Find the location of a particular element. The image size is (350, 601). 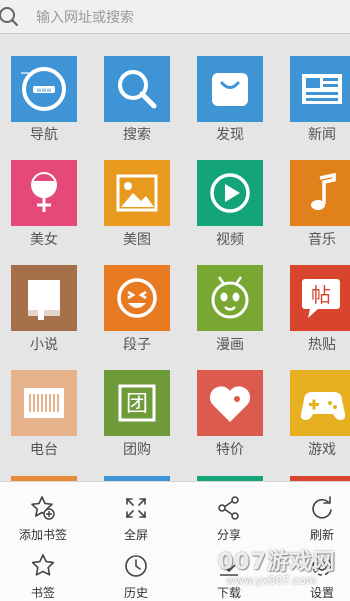

radio-icon is located at coordinates (44, 403).